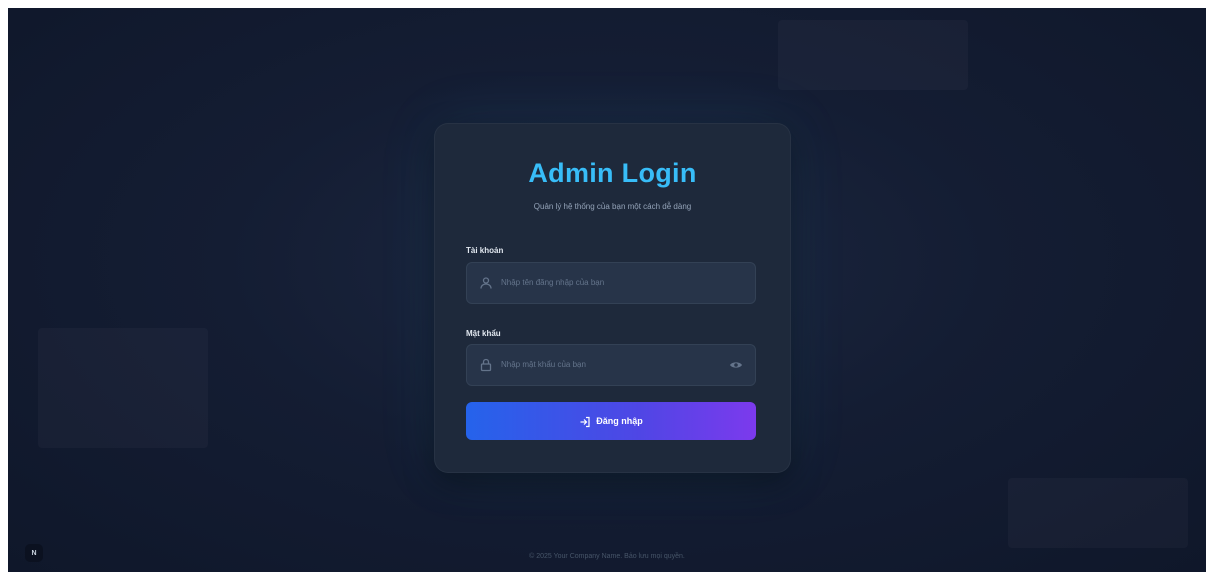  Describe the element at coordinates (543, 364) in the screenshot. I see `password-placeholder: Nhập mật khẩu của bạn` at that location.